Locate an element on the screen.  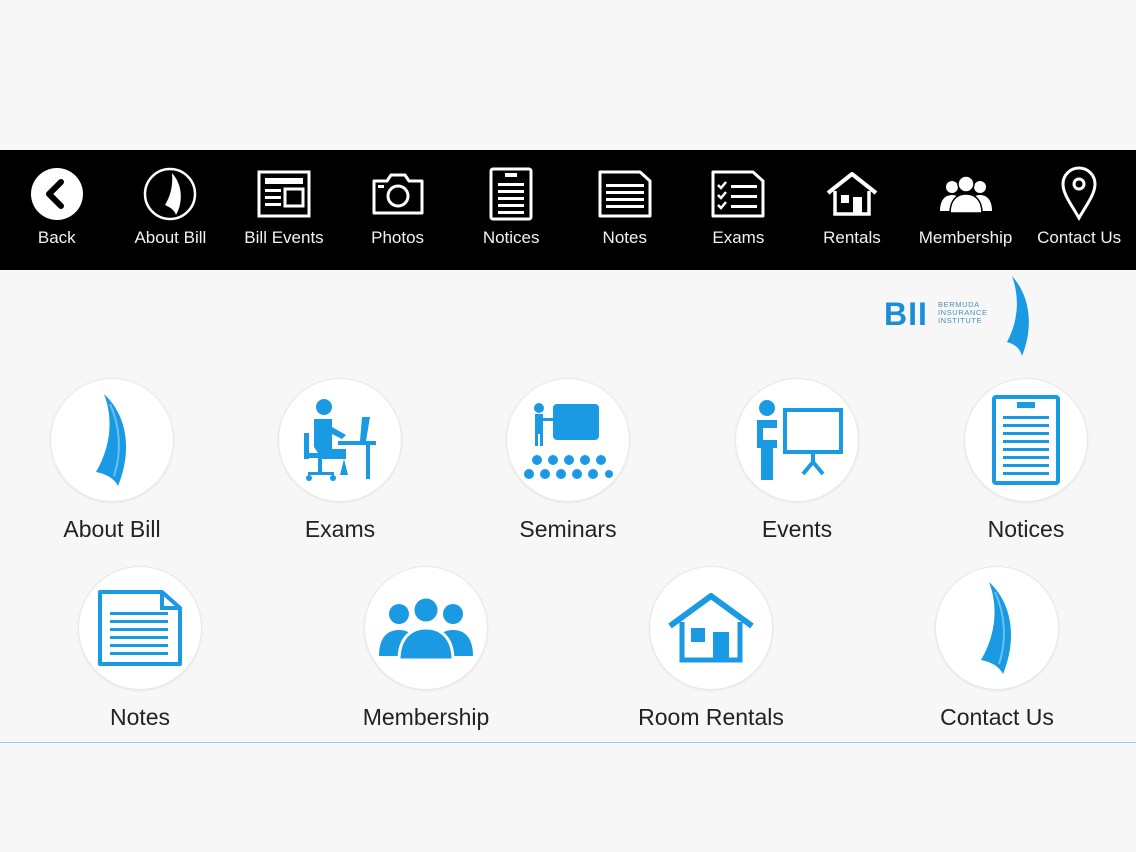
nav-about-bill: About Bill is located at coordinates (171, 210).